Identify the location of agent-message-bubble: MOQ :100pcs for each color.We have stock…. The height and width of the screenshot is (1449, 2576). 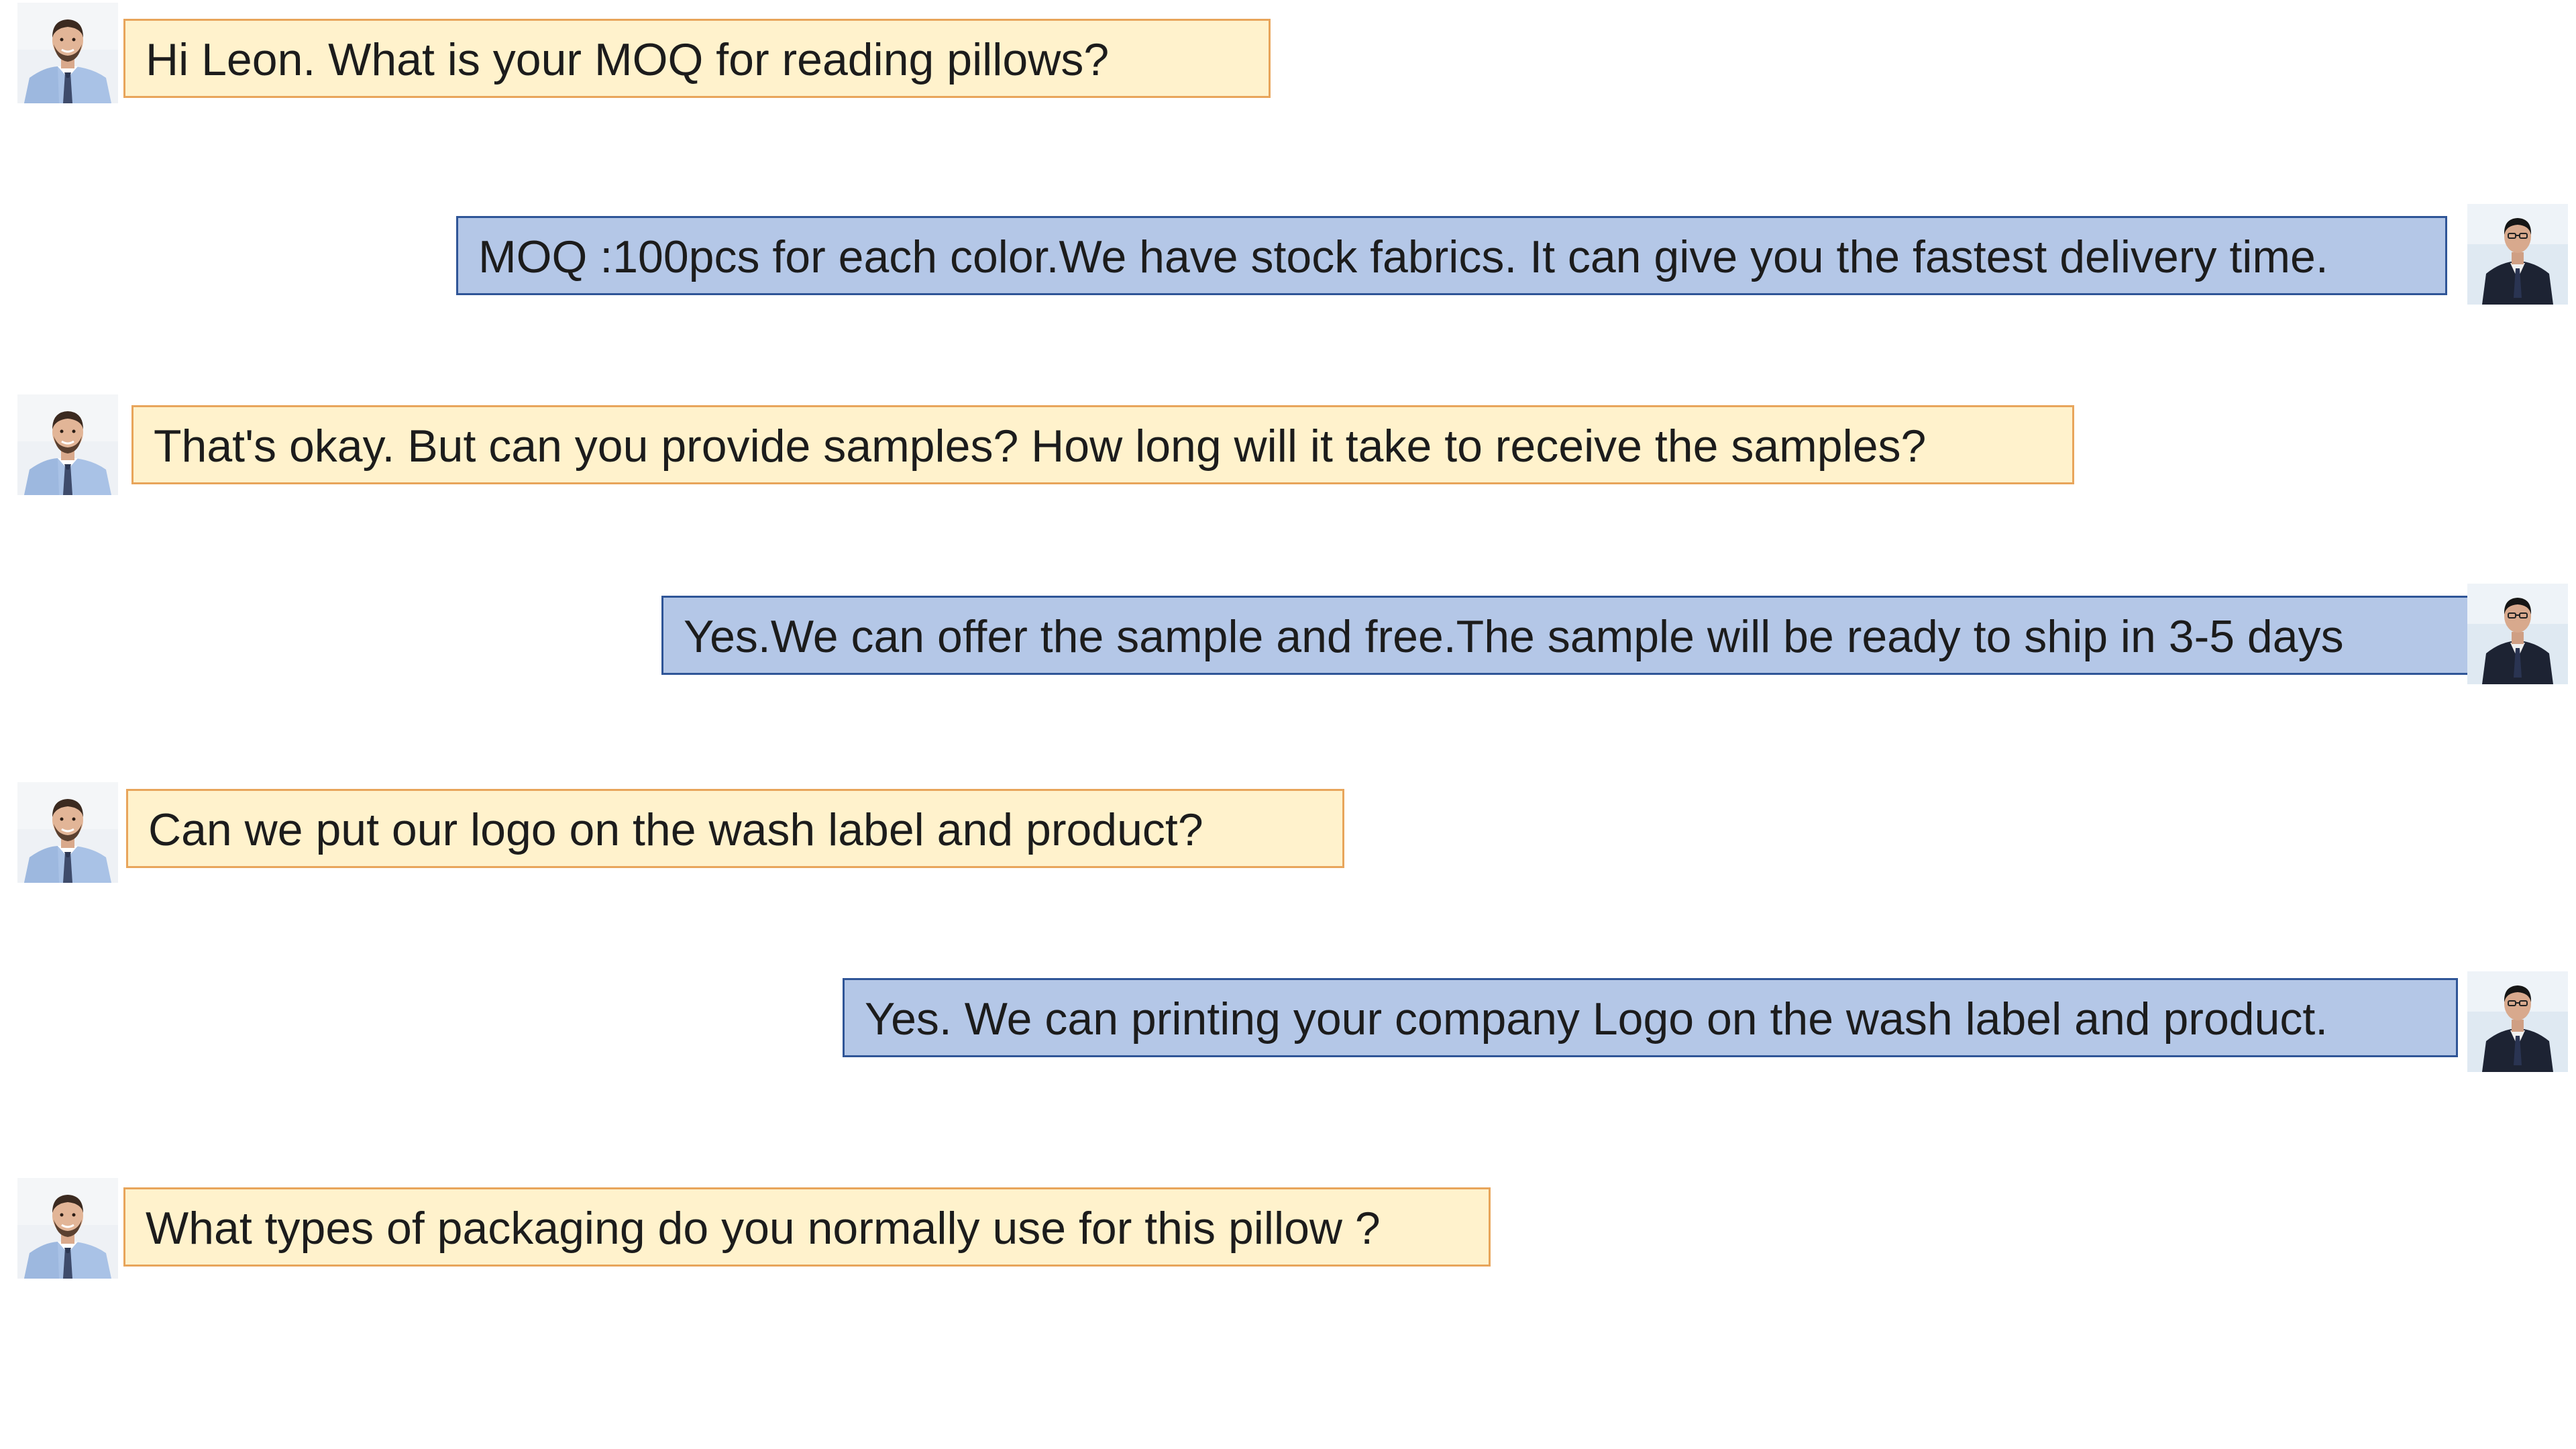
(1451, 255).